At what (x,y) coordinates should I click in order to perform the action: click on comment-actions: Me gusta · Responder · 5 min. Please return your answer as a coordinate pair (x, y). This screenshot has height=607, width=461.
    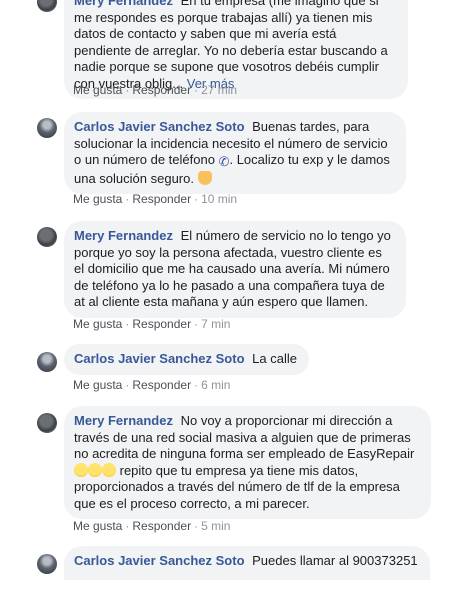
    Looking at the image, I should click on (151, 526).